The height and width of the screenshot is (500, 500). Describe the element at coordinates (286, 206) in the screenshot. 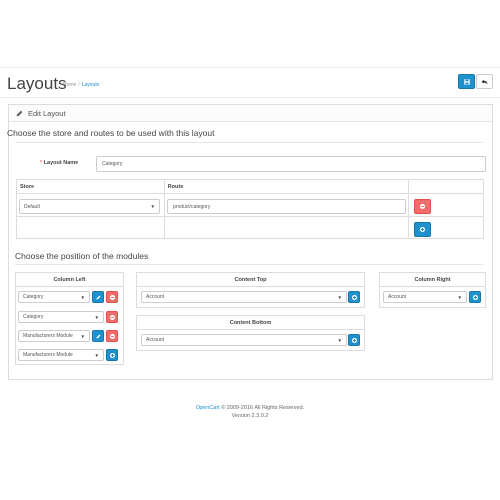

I see `route-input: product/category` at that location.